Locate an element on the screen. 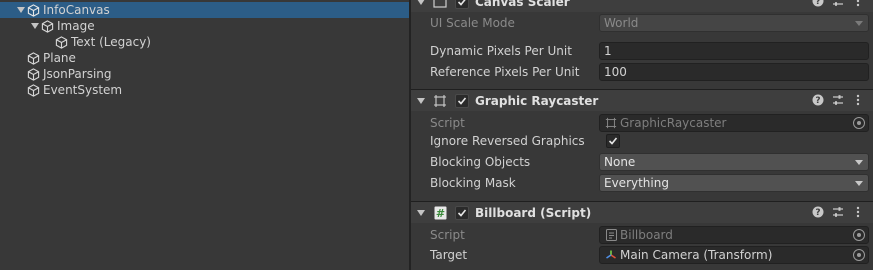  component-title: Graphic Raycaster is located at coordinates (537, 100).